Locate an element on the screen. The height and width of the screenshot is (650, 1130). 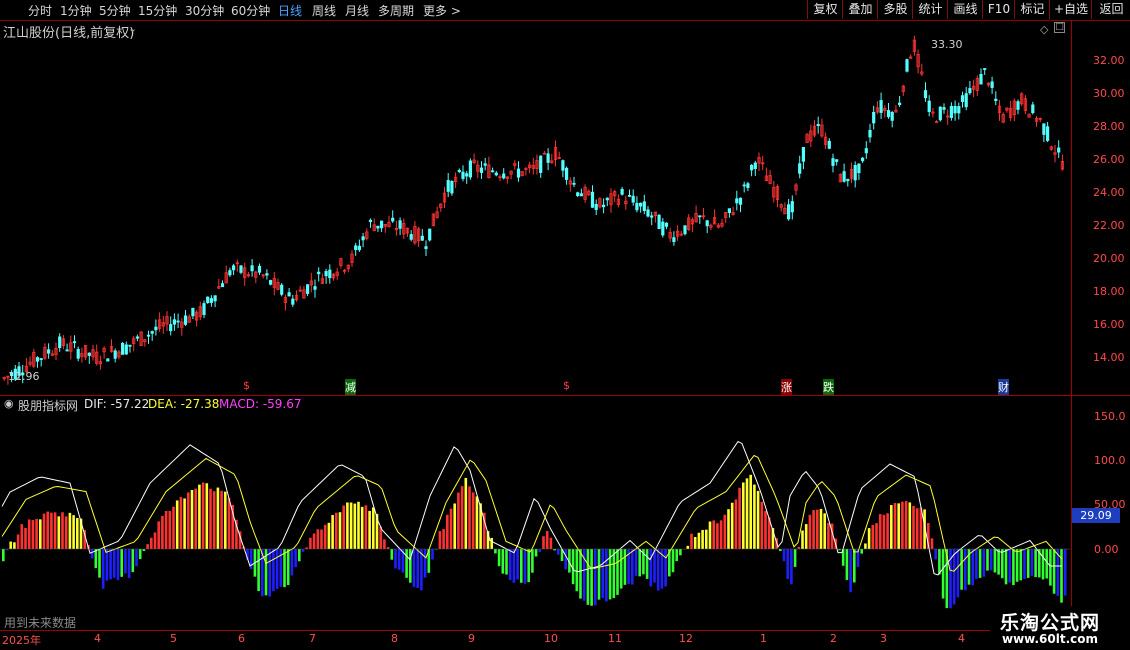
multi-stock-button: 多股 is located at coordinates (895, 9).